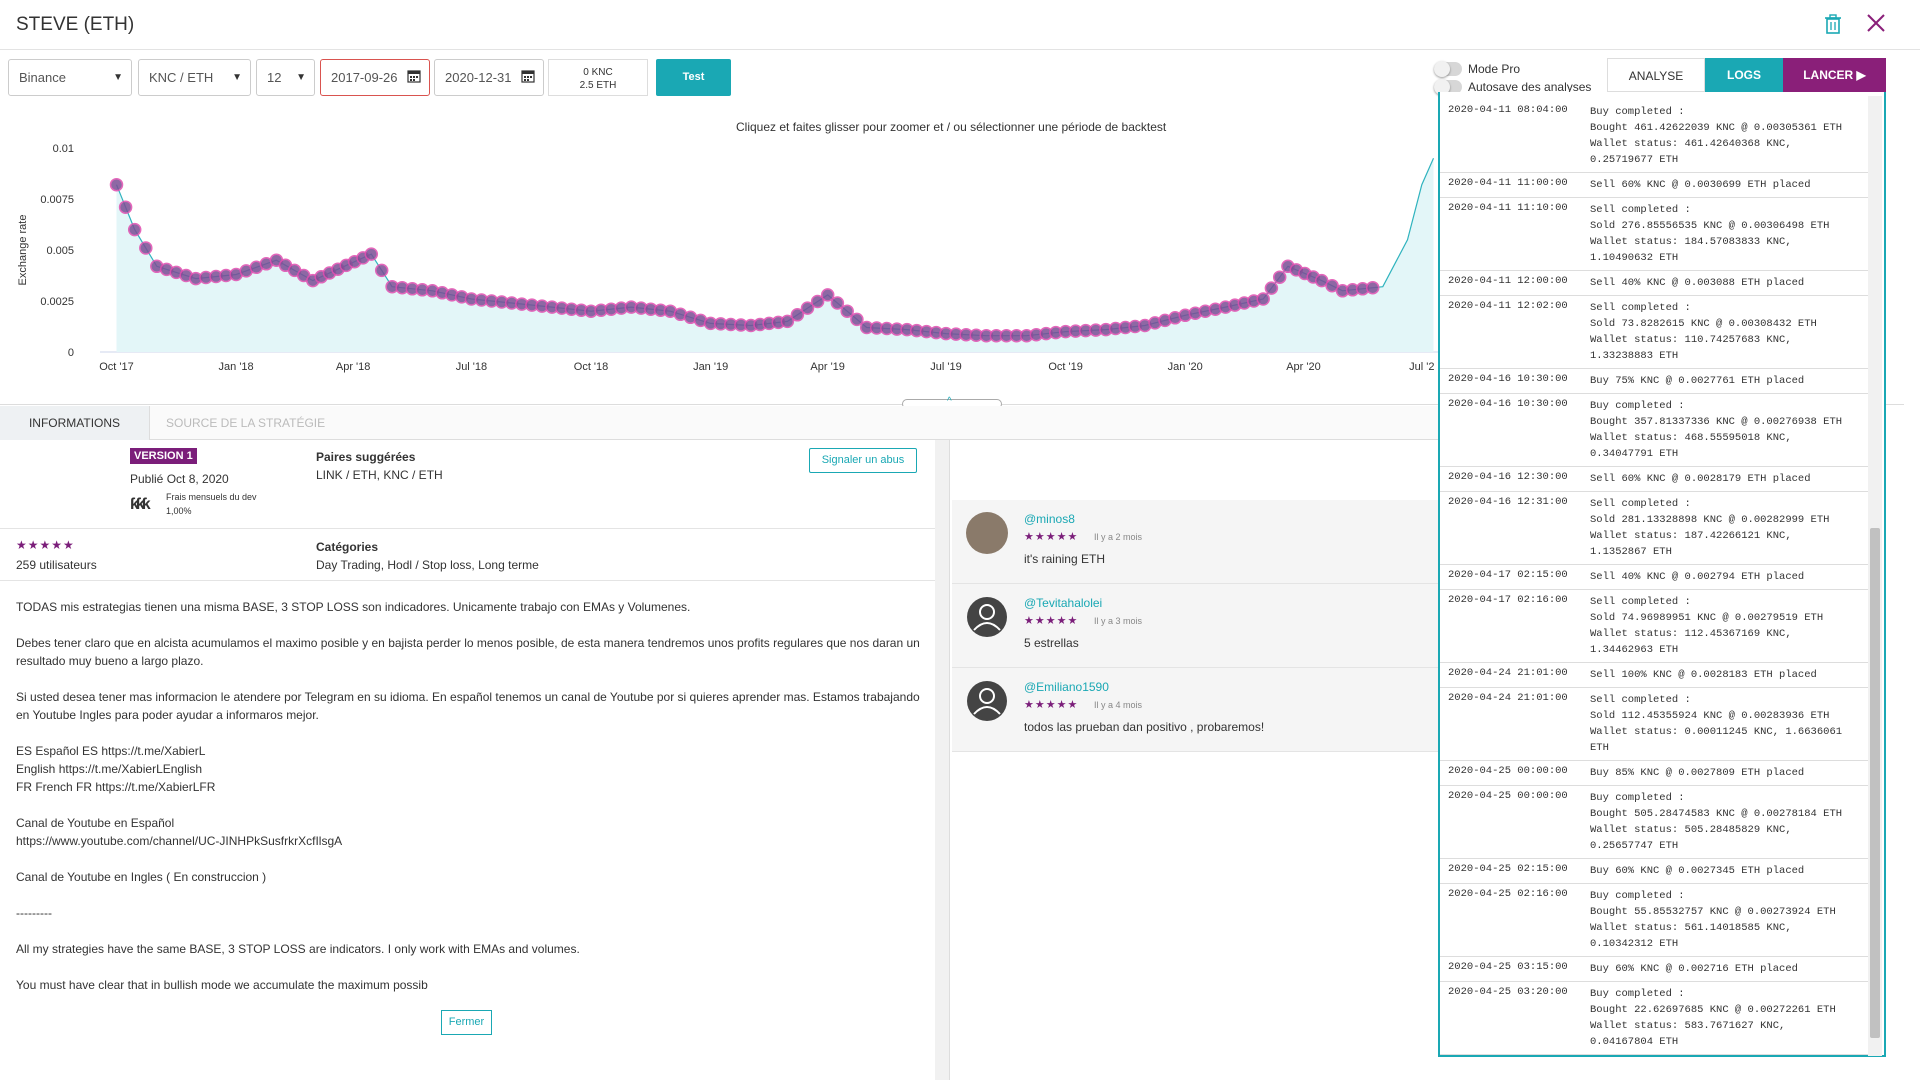 This screenshot has width=1920, height=1080. What do you see at coordinates (1448, 69) in the screenshot?
I see `mode-pro-toggle` at bounding box center [1448, 69].